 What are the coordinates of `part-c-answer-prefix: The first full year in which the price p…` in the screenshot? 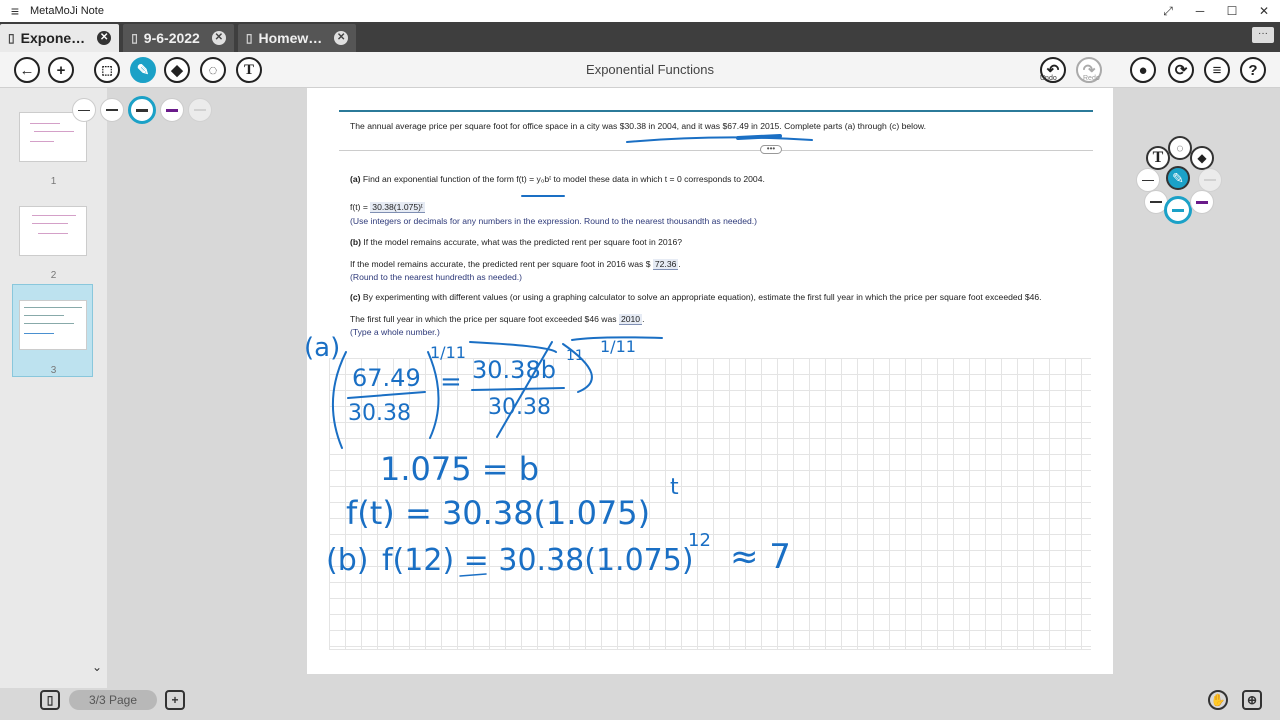 It's located at (483, 319).